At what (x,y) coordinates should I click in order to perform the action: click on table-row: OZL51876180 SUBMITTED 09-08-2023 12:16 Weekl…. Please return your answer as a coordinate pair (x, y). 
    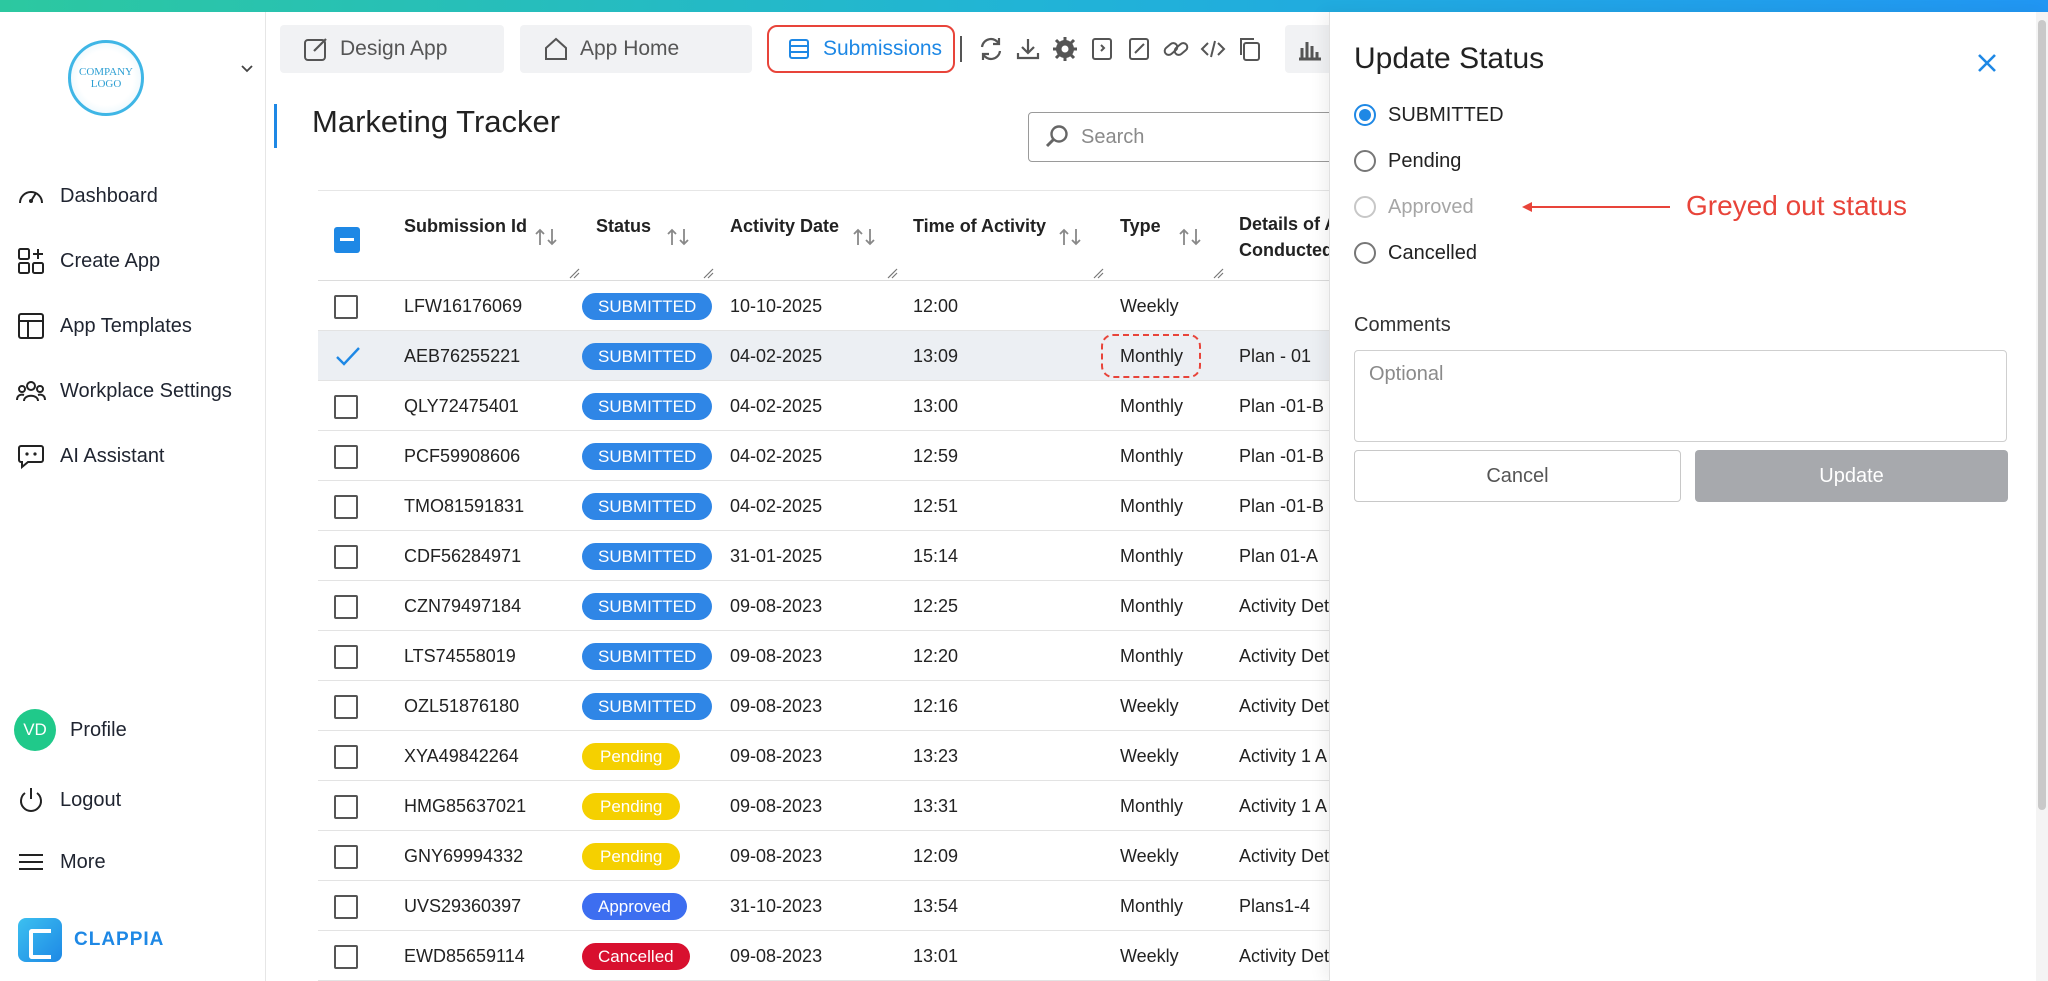
    Looking at the image, I should click on (824, 706).